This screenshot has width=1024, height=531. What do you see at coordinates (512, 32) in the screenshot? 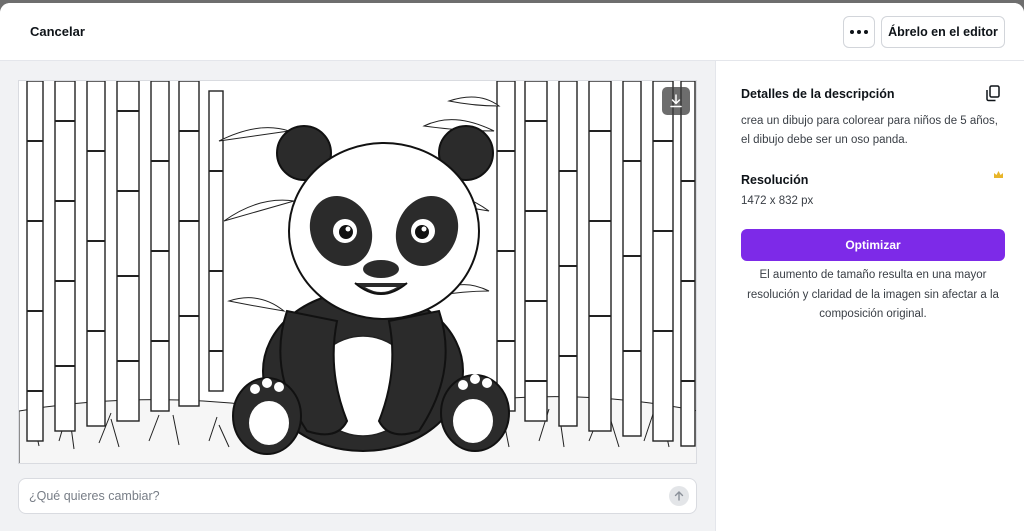
I see `top-bar: Cancelar Ábrelo en el editor` at bounding box center [512, 32].